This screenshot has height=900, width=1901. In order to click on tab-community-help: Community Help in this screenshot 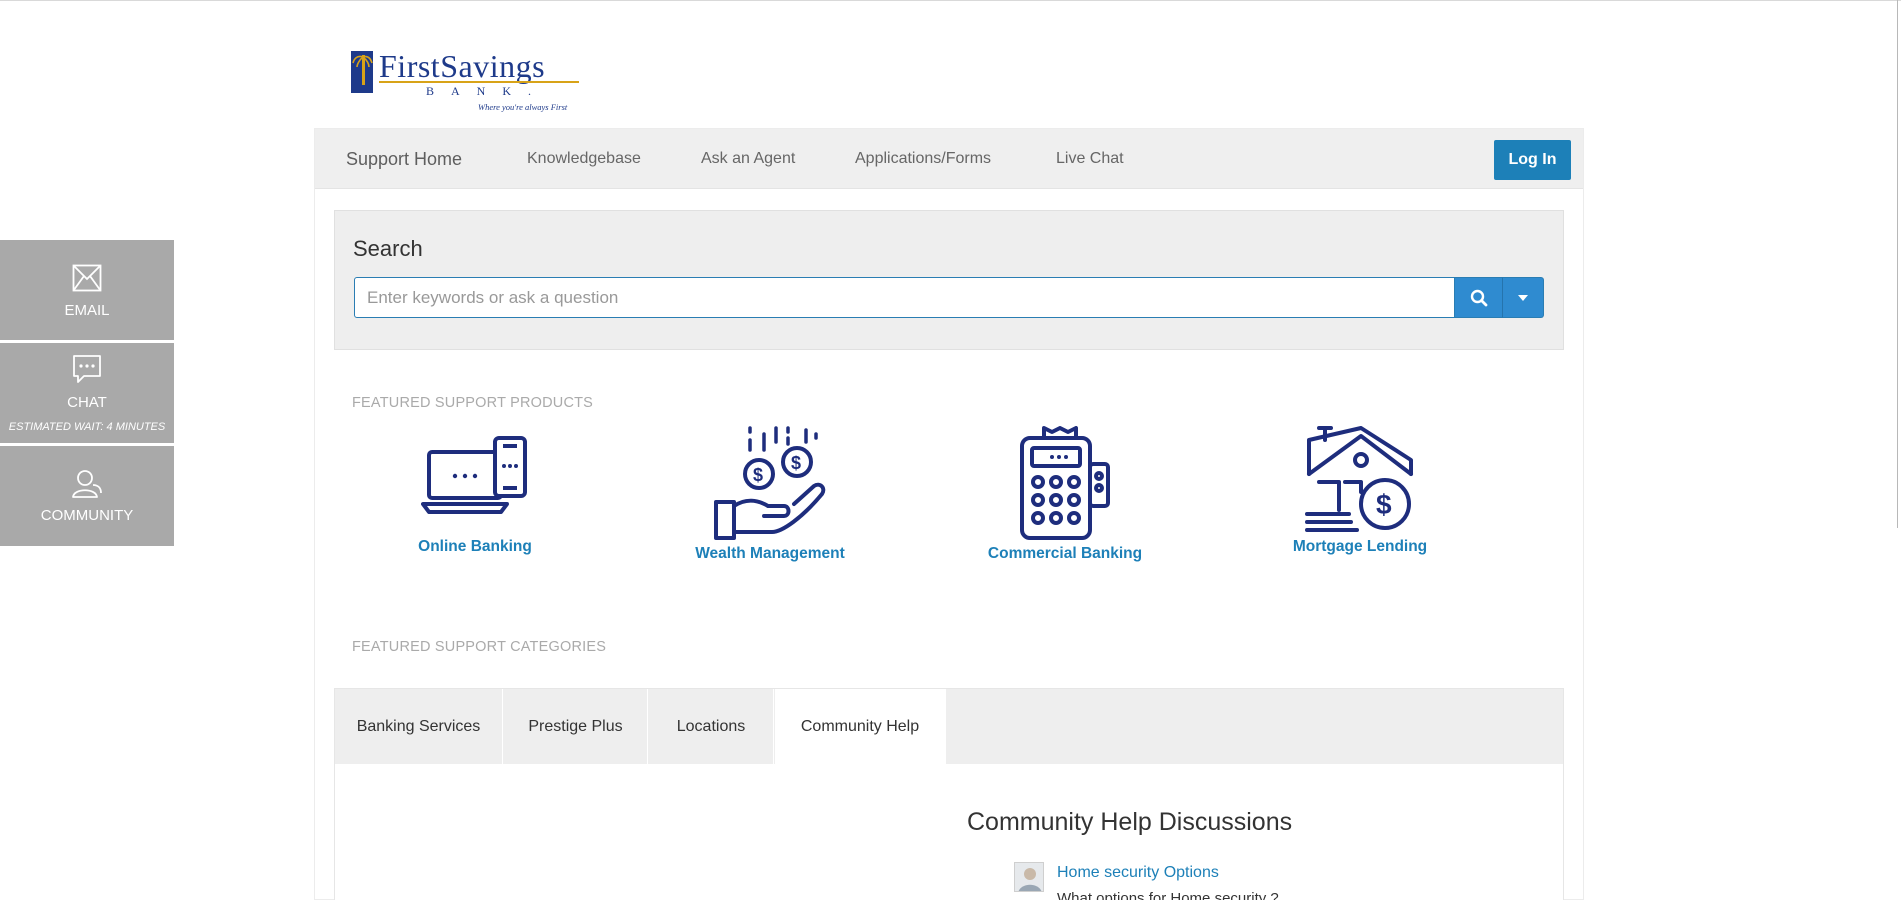, I will do `click(860, 726)`.